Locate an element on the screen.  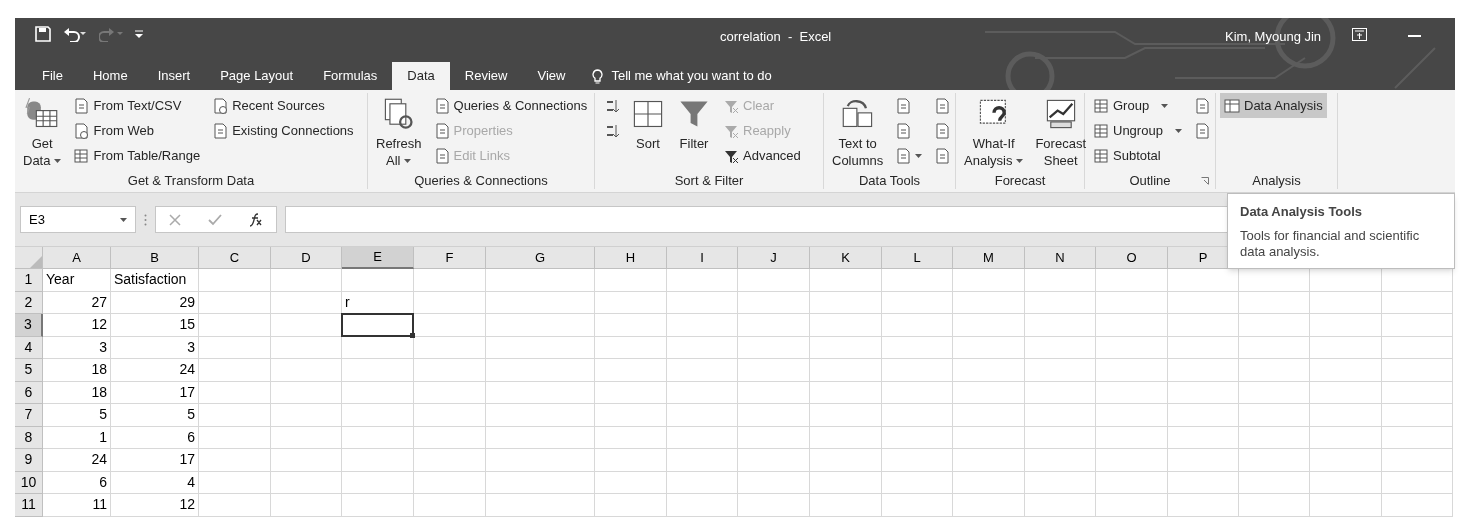
ribbon-button: Ungroup is located at coordinates (1137, 130).